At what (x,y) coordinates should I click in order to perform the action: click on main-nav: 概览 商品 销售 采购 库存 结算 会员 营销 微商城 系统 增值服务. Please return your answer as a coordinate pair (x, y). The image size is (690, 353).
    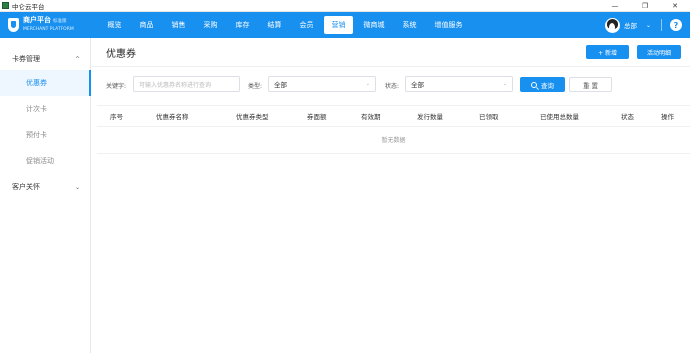
    Looking at the image, I should click on (286, 25).